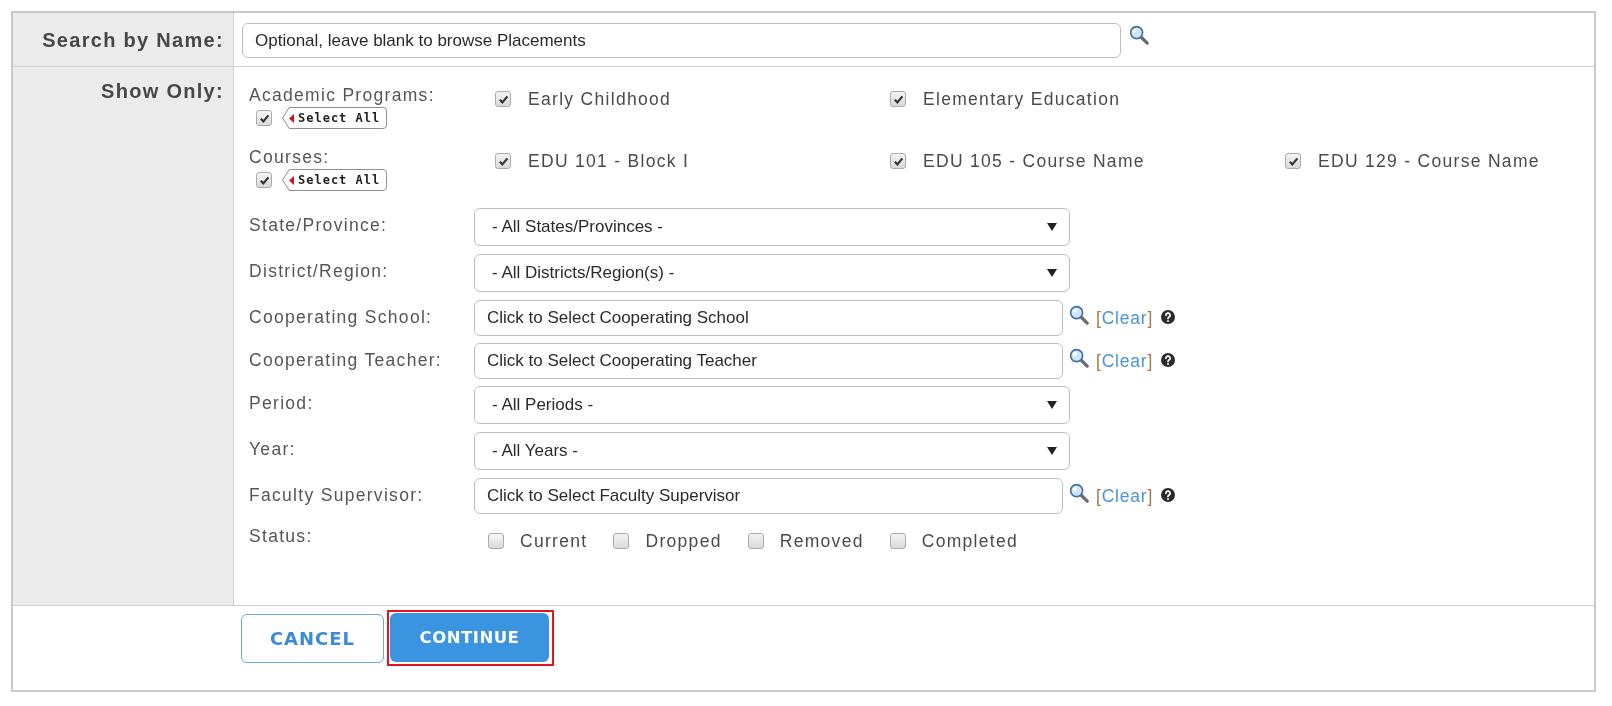 The image size is (1612, 706). I want to click on field-label: Courses:, so click(290, 157).